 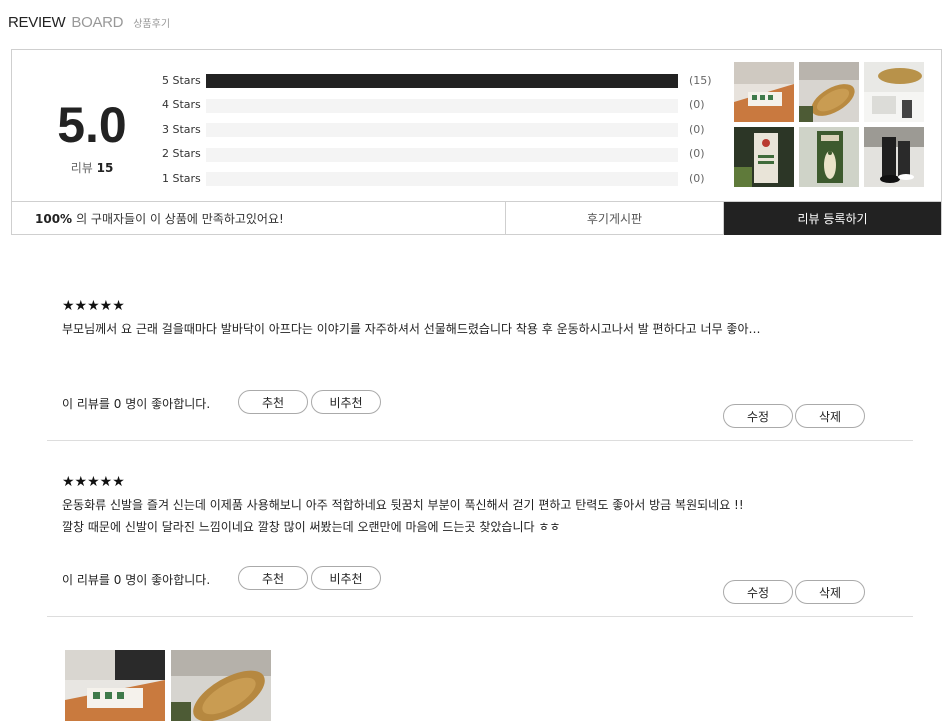 What do you see at coordinates (37, 22) in the screenshot?
I see `header-title-review: REVIEW` at bounding box center [37, 22].